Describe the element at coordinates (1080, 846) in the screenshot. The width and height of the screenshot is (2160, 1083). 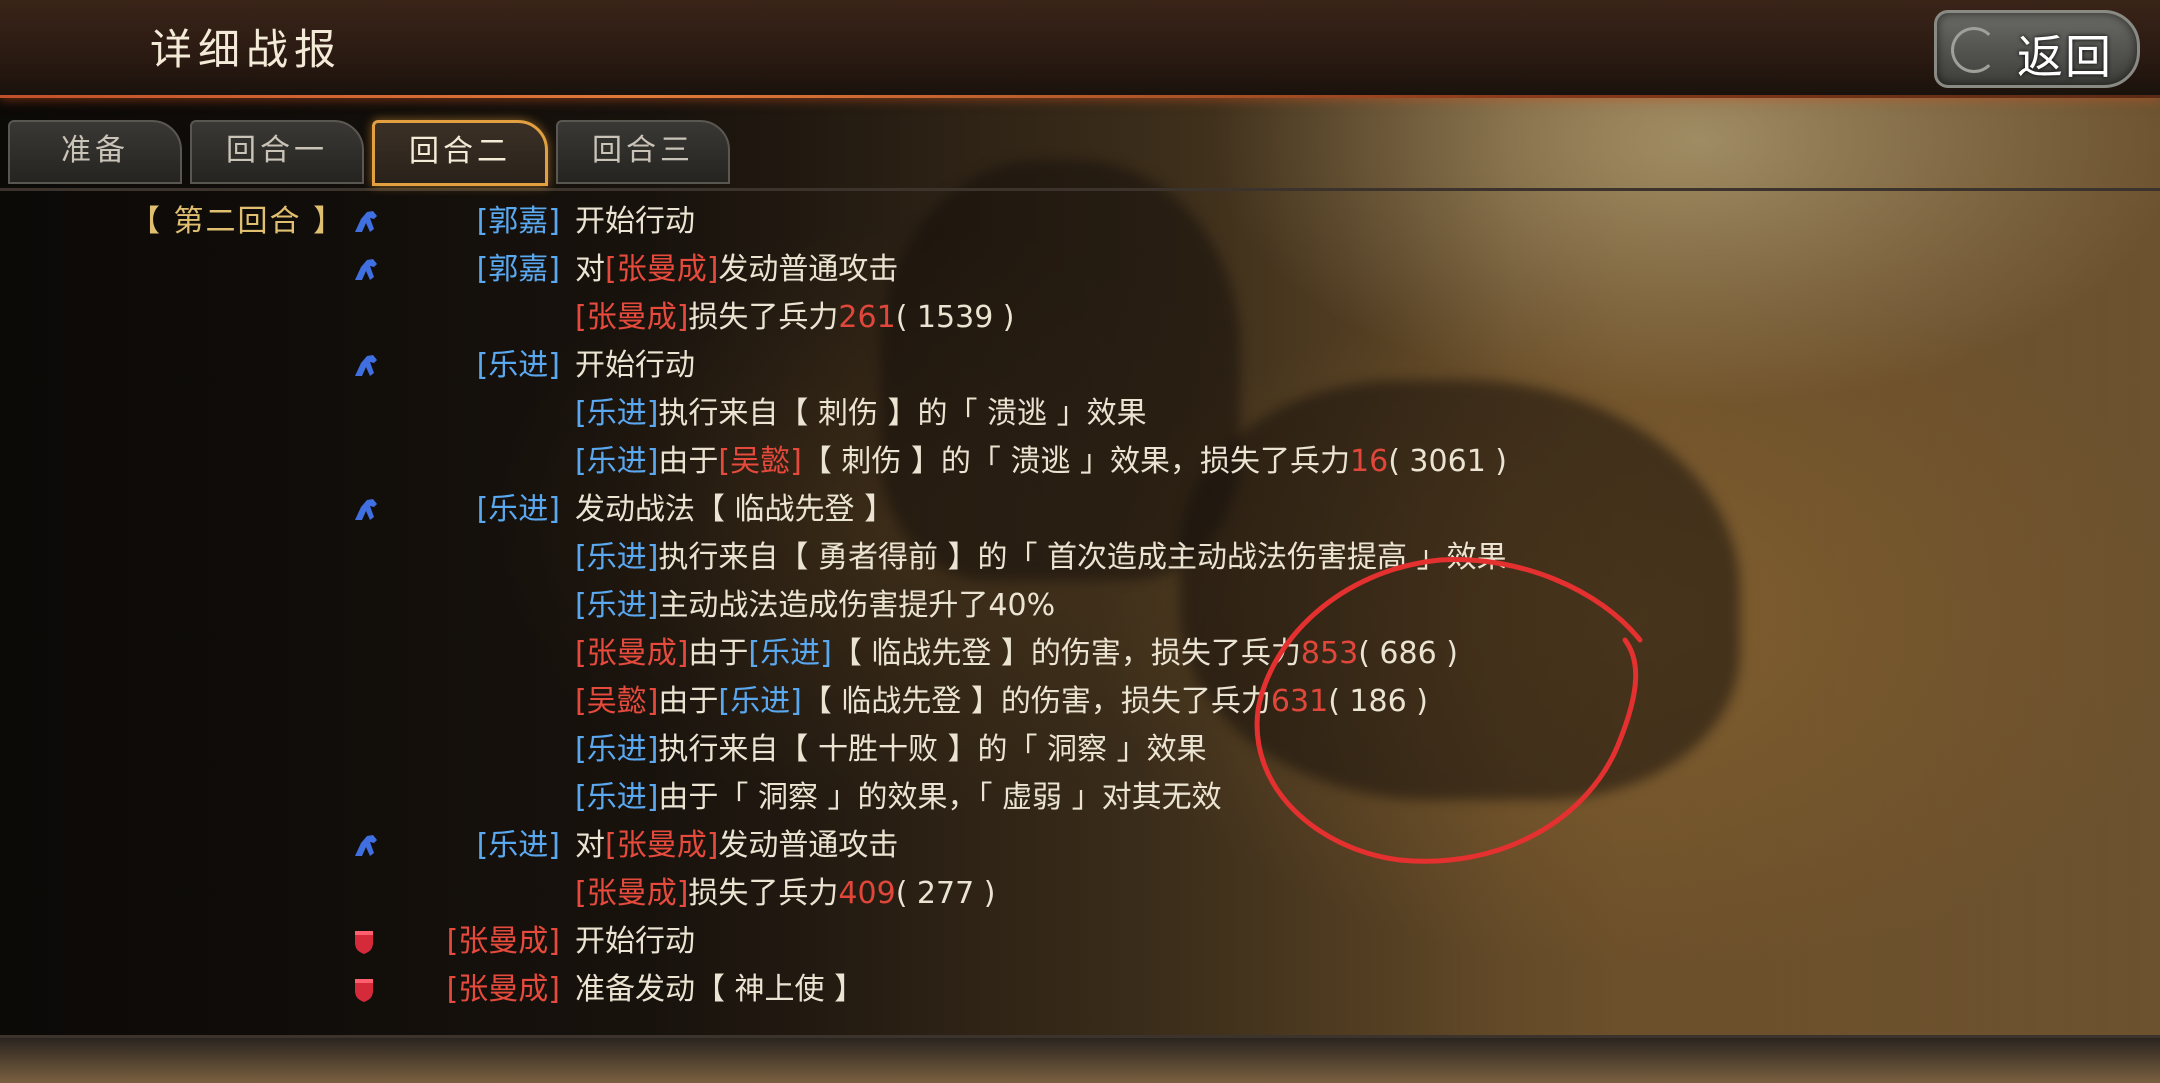
I see `log-row: [乐进] 对[张曼成]发动普通攻击` at that location.